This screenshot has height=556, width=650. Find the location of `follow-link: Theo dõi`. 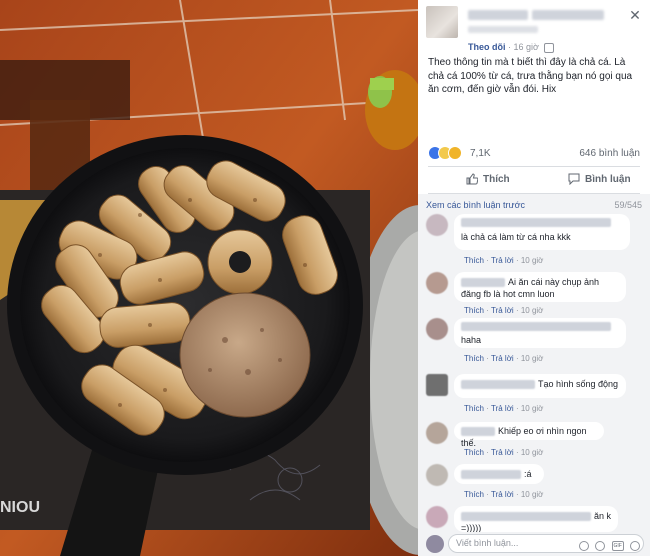

follow-link: Theo dõi is located at coordinates (487, 47).